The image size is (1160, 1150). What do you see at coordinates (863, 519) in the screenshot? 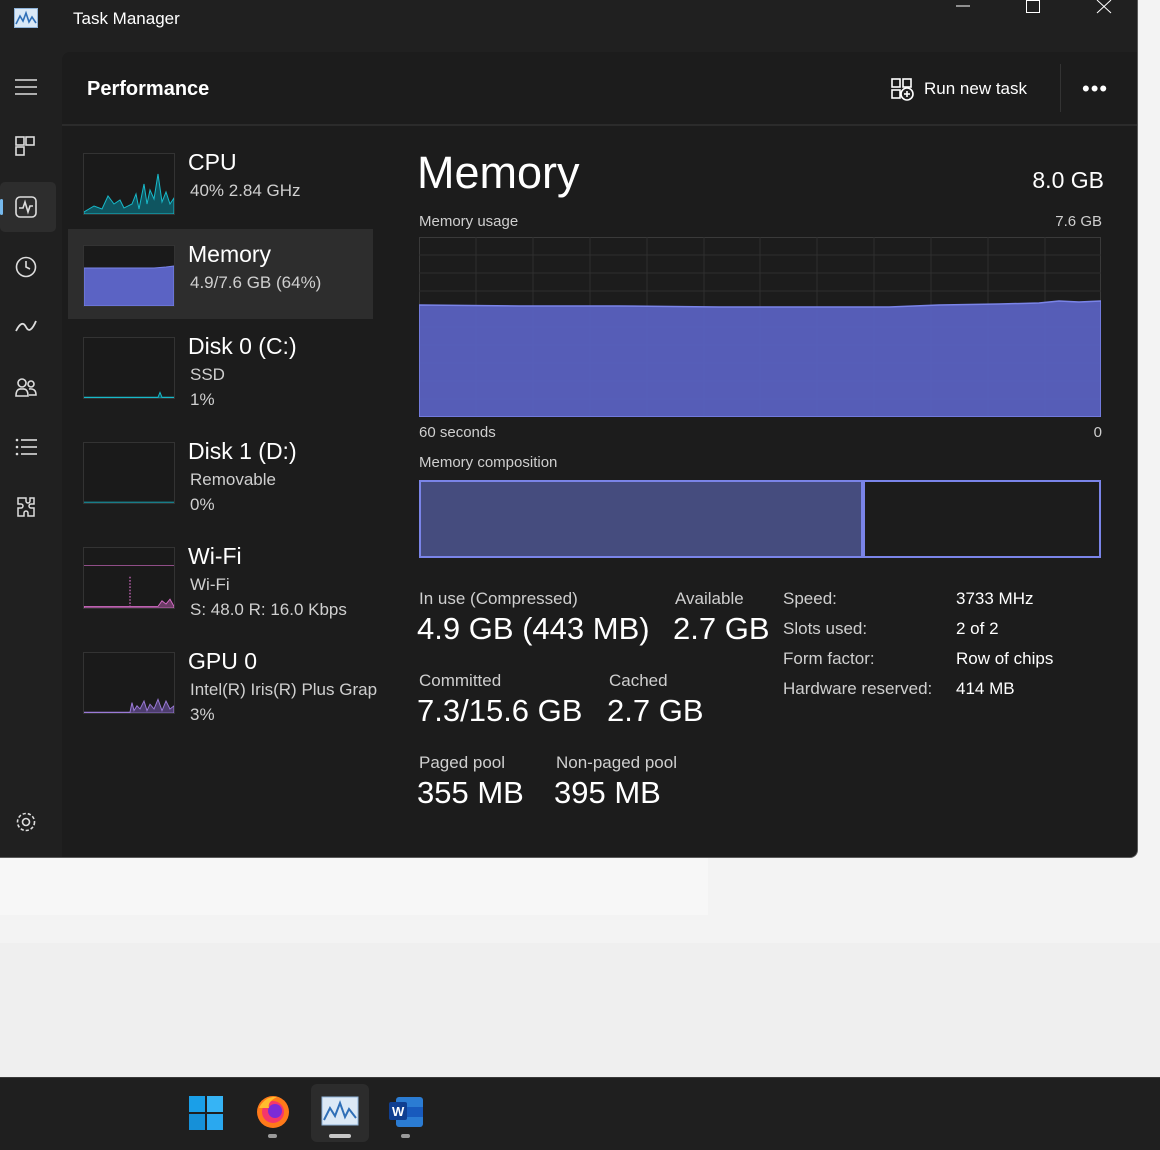
I see `composition-modified-segment` at bounding box center [863, 519].